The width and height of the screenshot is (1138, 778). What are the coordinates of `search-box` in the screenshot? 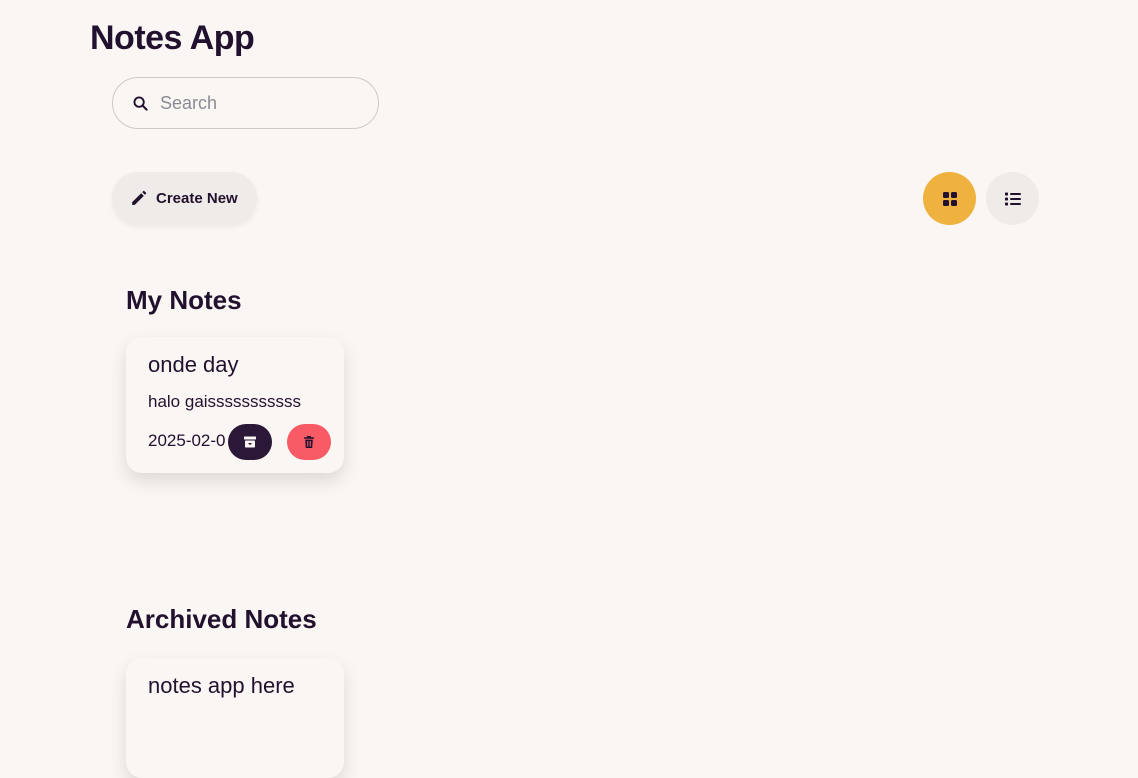 It's located at (245, 103).